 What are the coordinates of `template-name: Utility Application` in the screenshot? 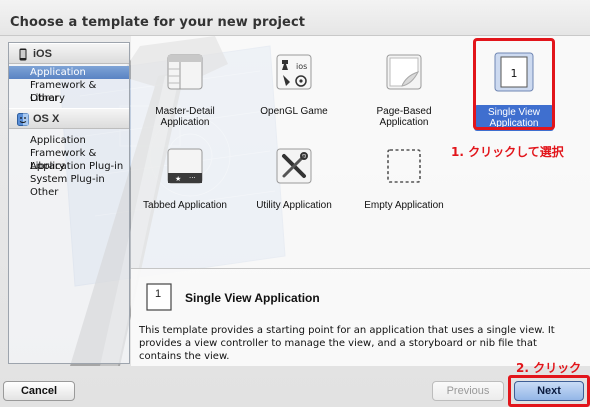 It's located at (294, 205).